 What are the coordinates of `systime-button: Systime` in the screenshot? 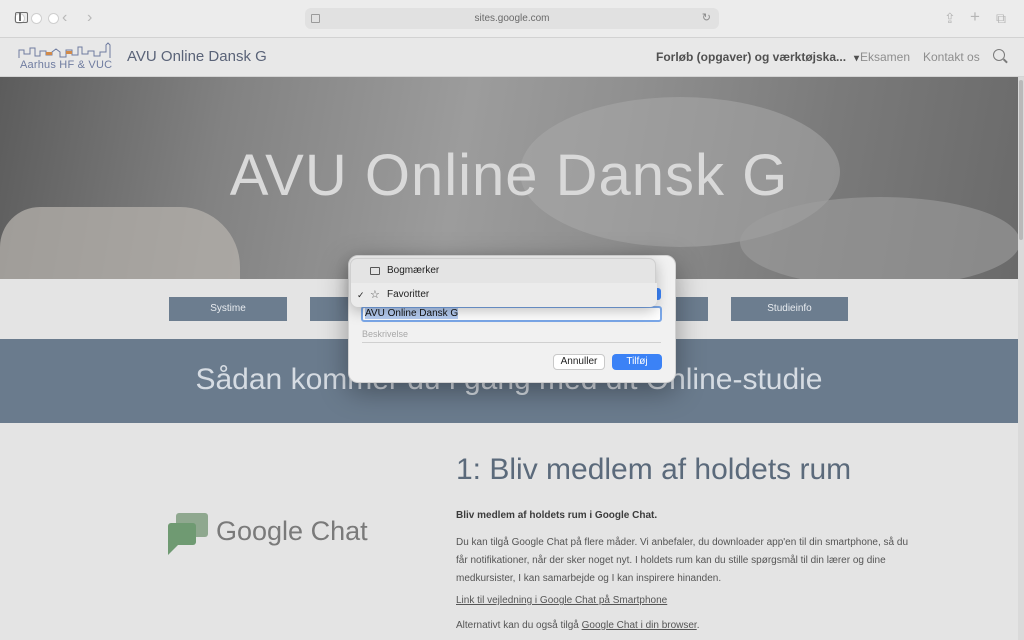 It's located at (228, 309).